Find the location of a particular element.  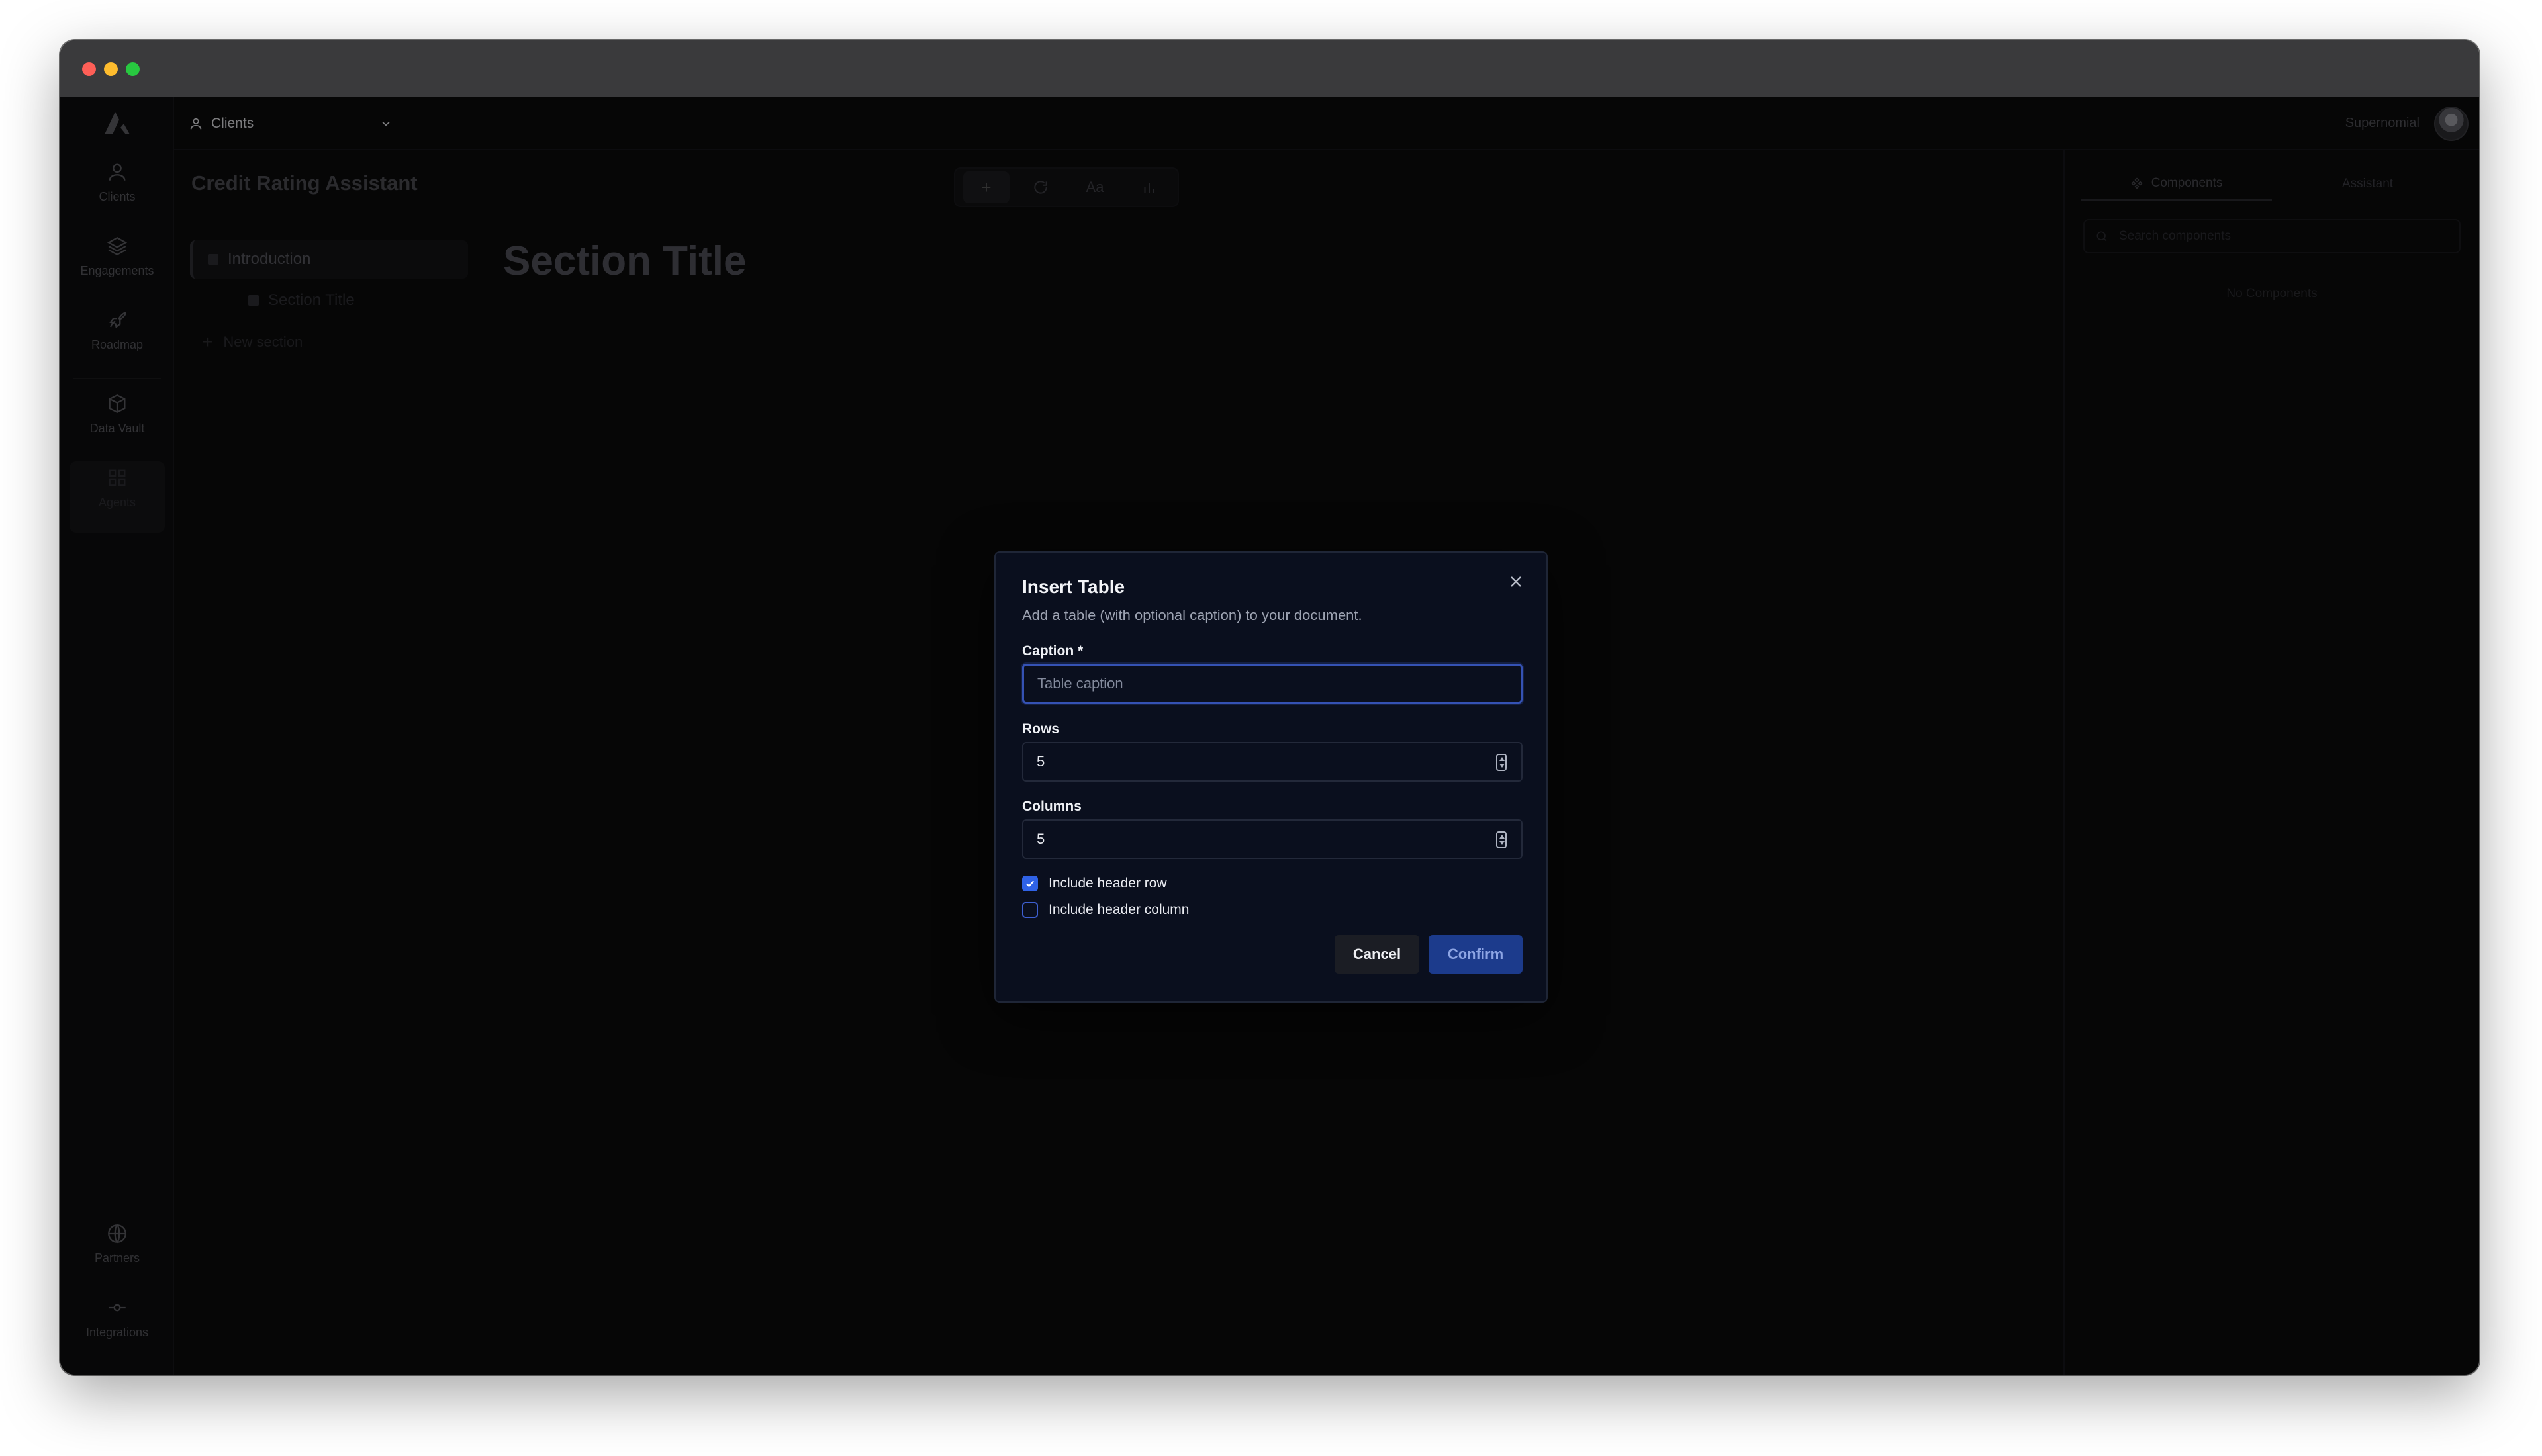

dialog-title: Insert Table is located at coordinates (1073, 586).